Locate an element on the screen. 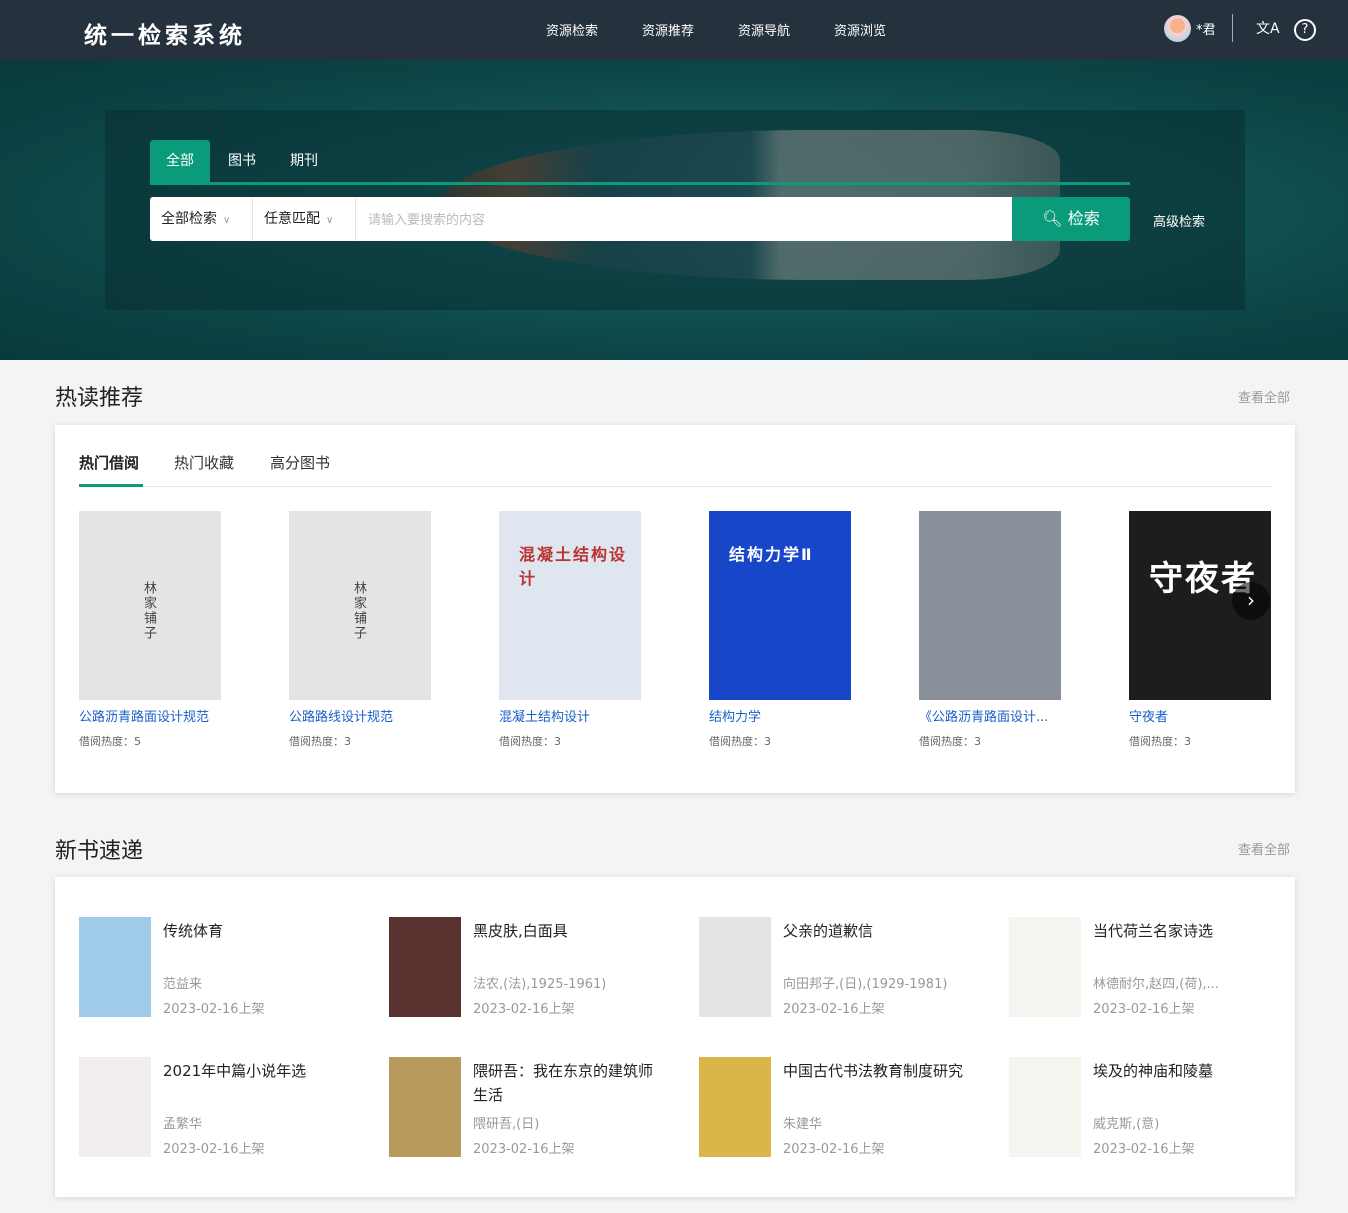 The height and width of the screenshot is (1213, 1348). new-view-all-link: 查看全部 is located at coordinates (1264, 848).